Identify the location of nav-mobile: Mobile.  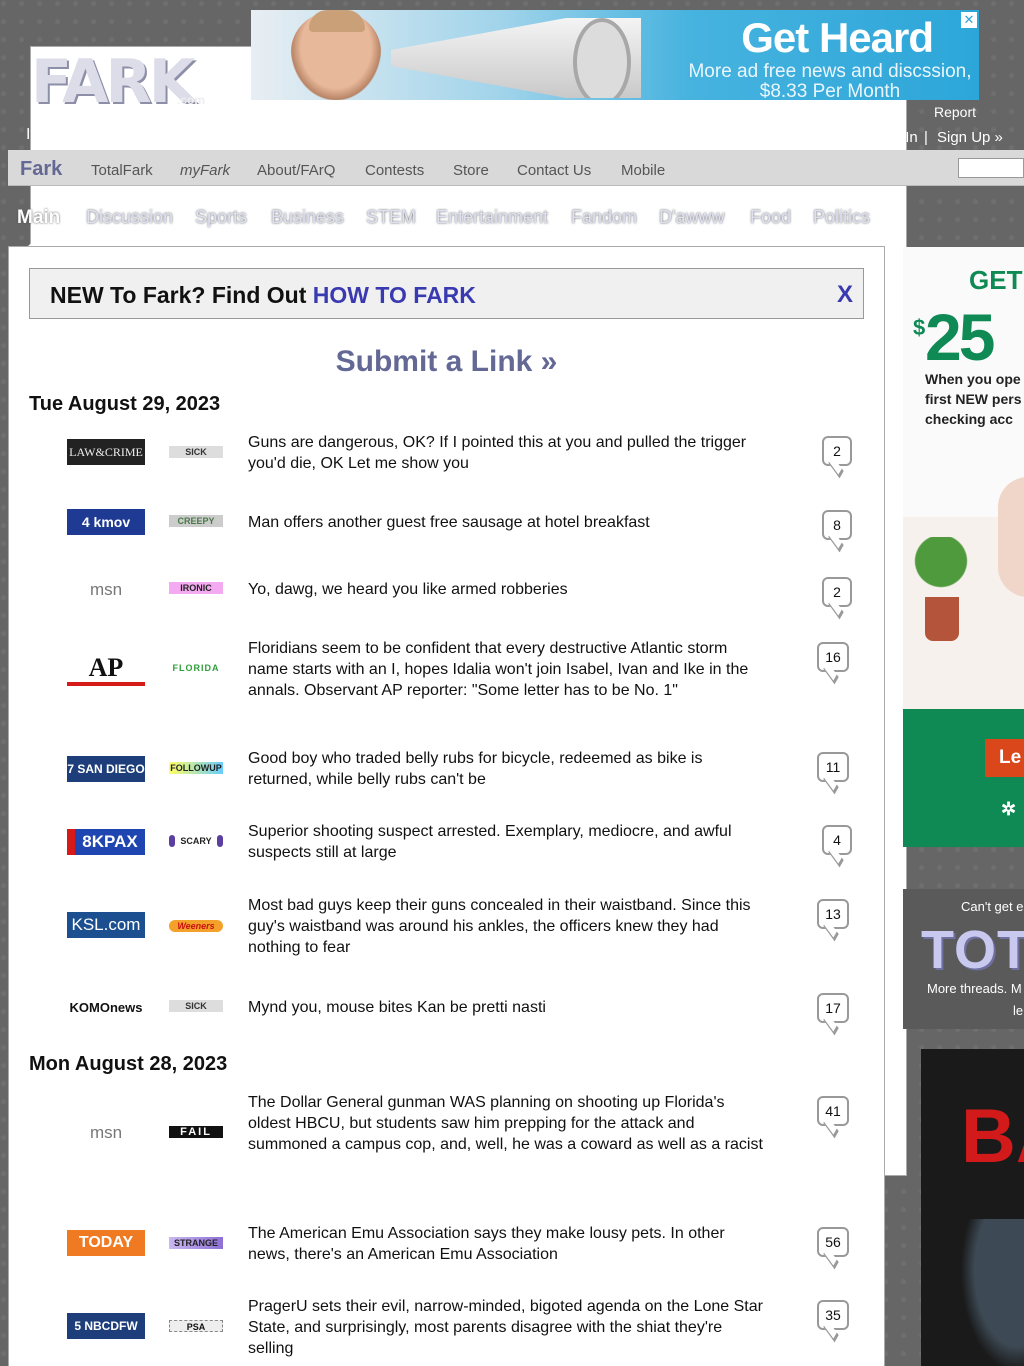
(643, 170).